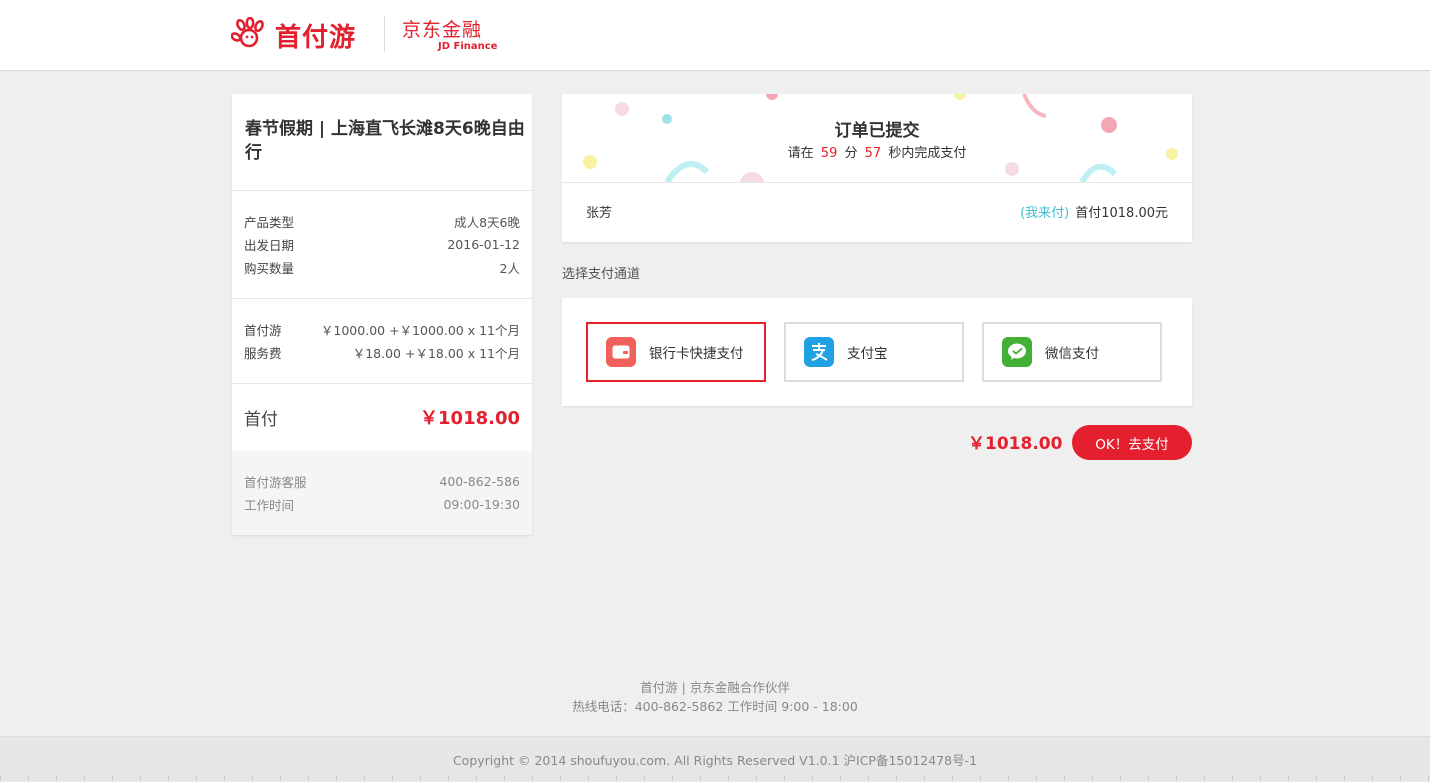 The image size is (1430, 782). What do you see at coordinates (715, 706) in the screenshot?
I see `footer-hotline: 热线电话：400-862-5862 工作时间 9:00 - 18:00` at bounding box center [715, 706].